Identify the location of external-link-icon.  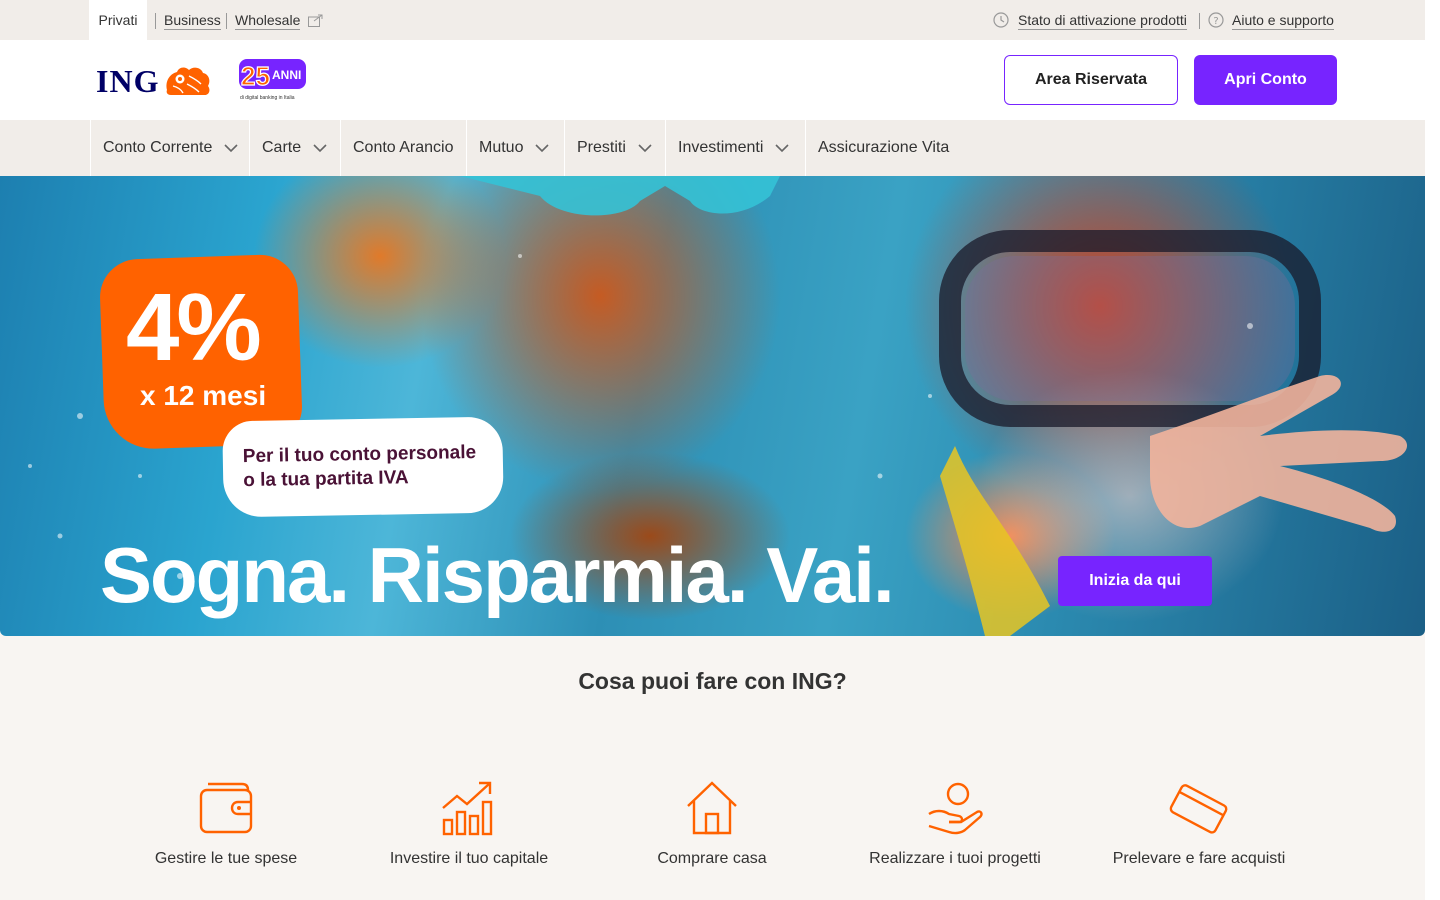
(315, 20).